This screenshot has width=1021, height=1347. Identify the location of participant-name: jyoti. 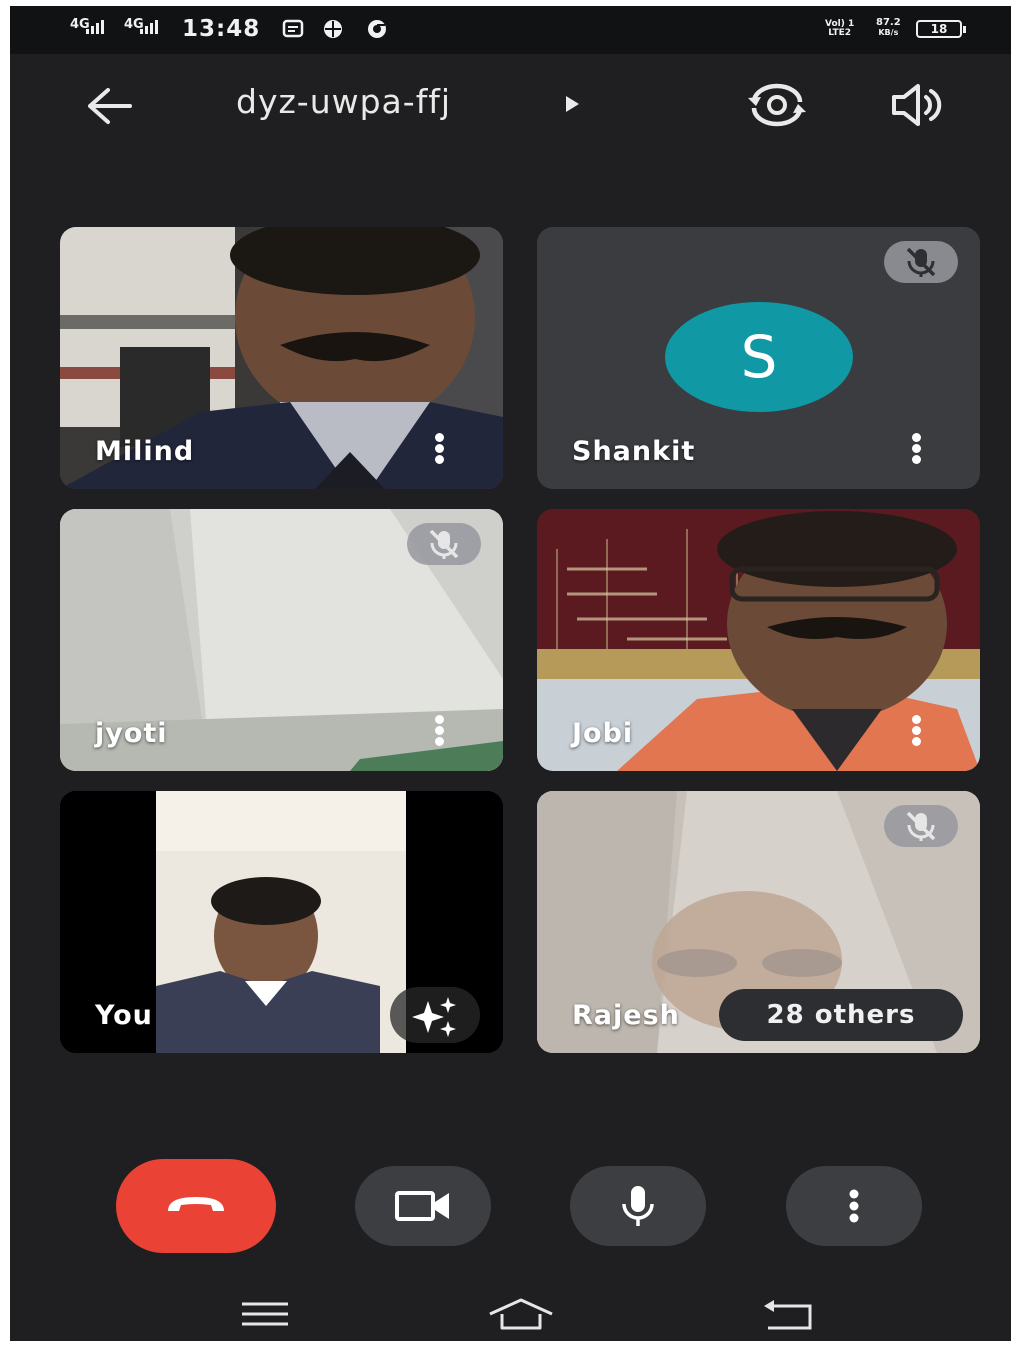
(131, 733).